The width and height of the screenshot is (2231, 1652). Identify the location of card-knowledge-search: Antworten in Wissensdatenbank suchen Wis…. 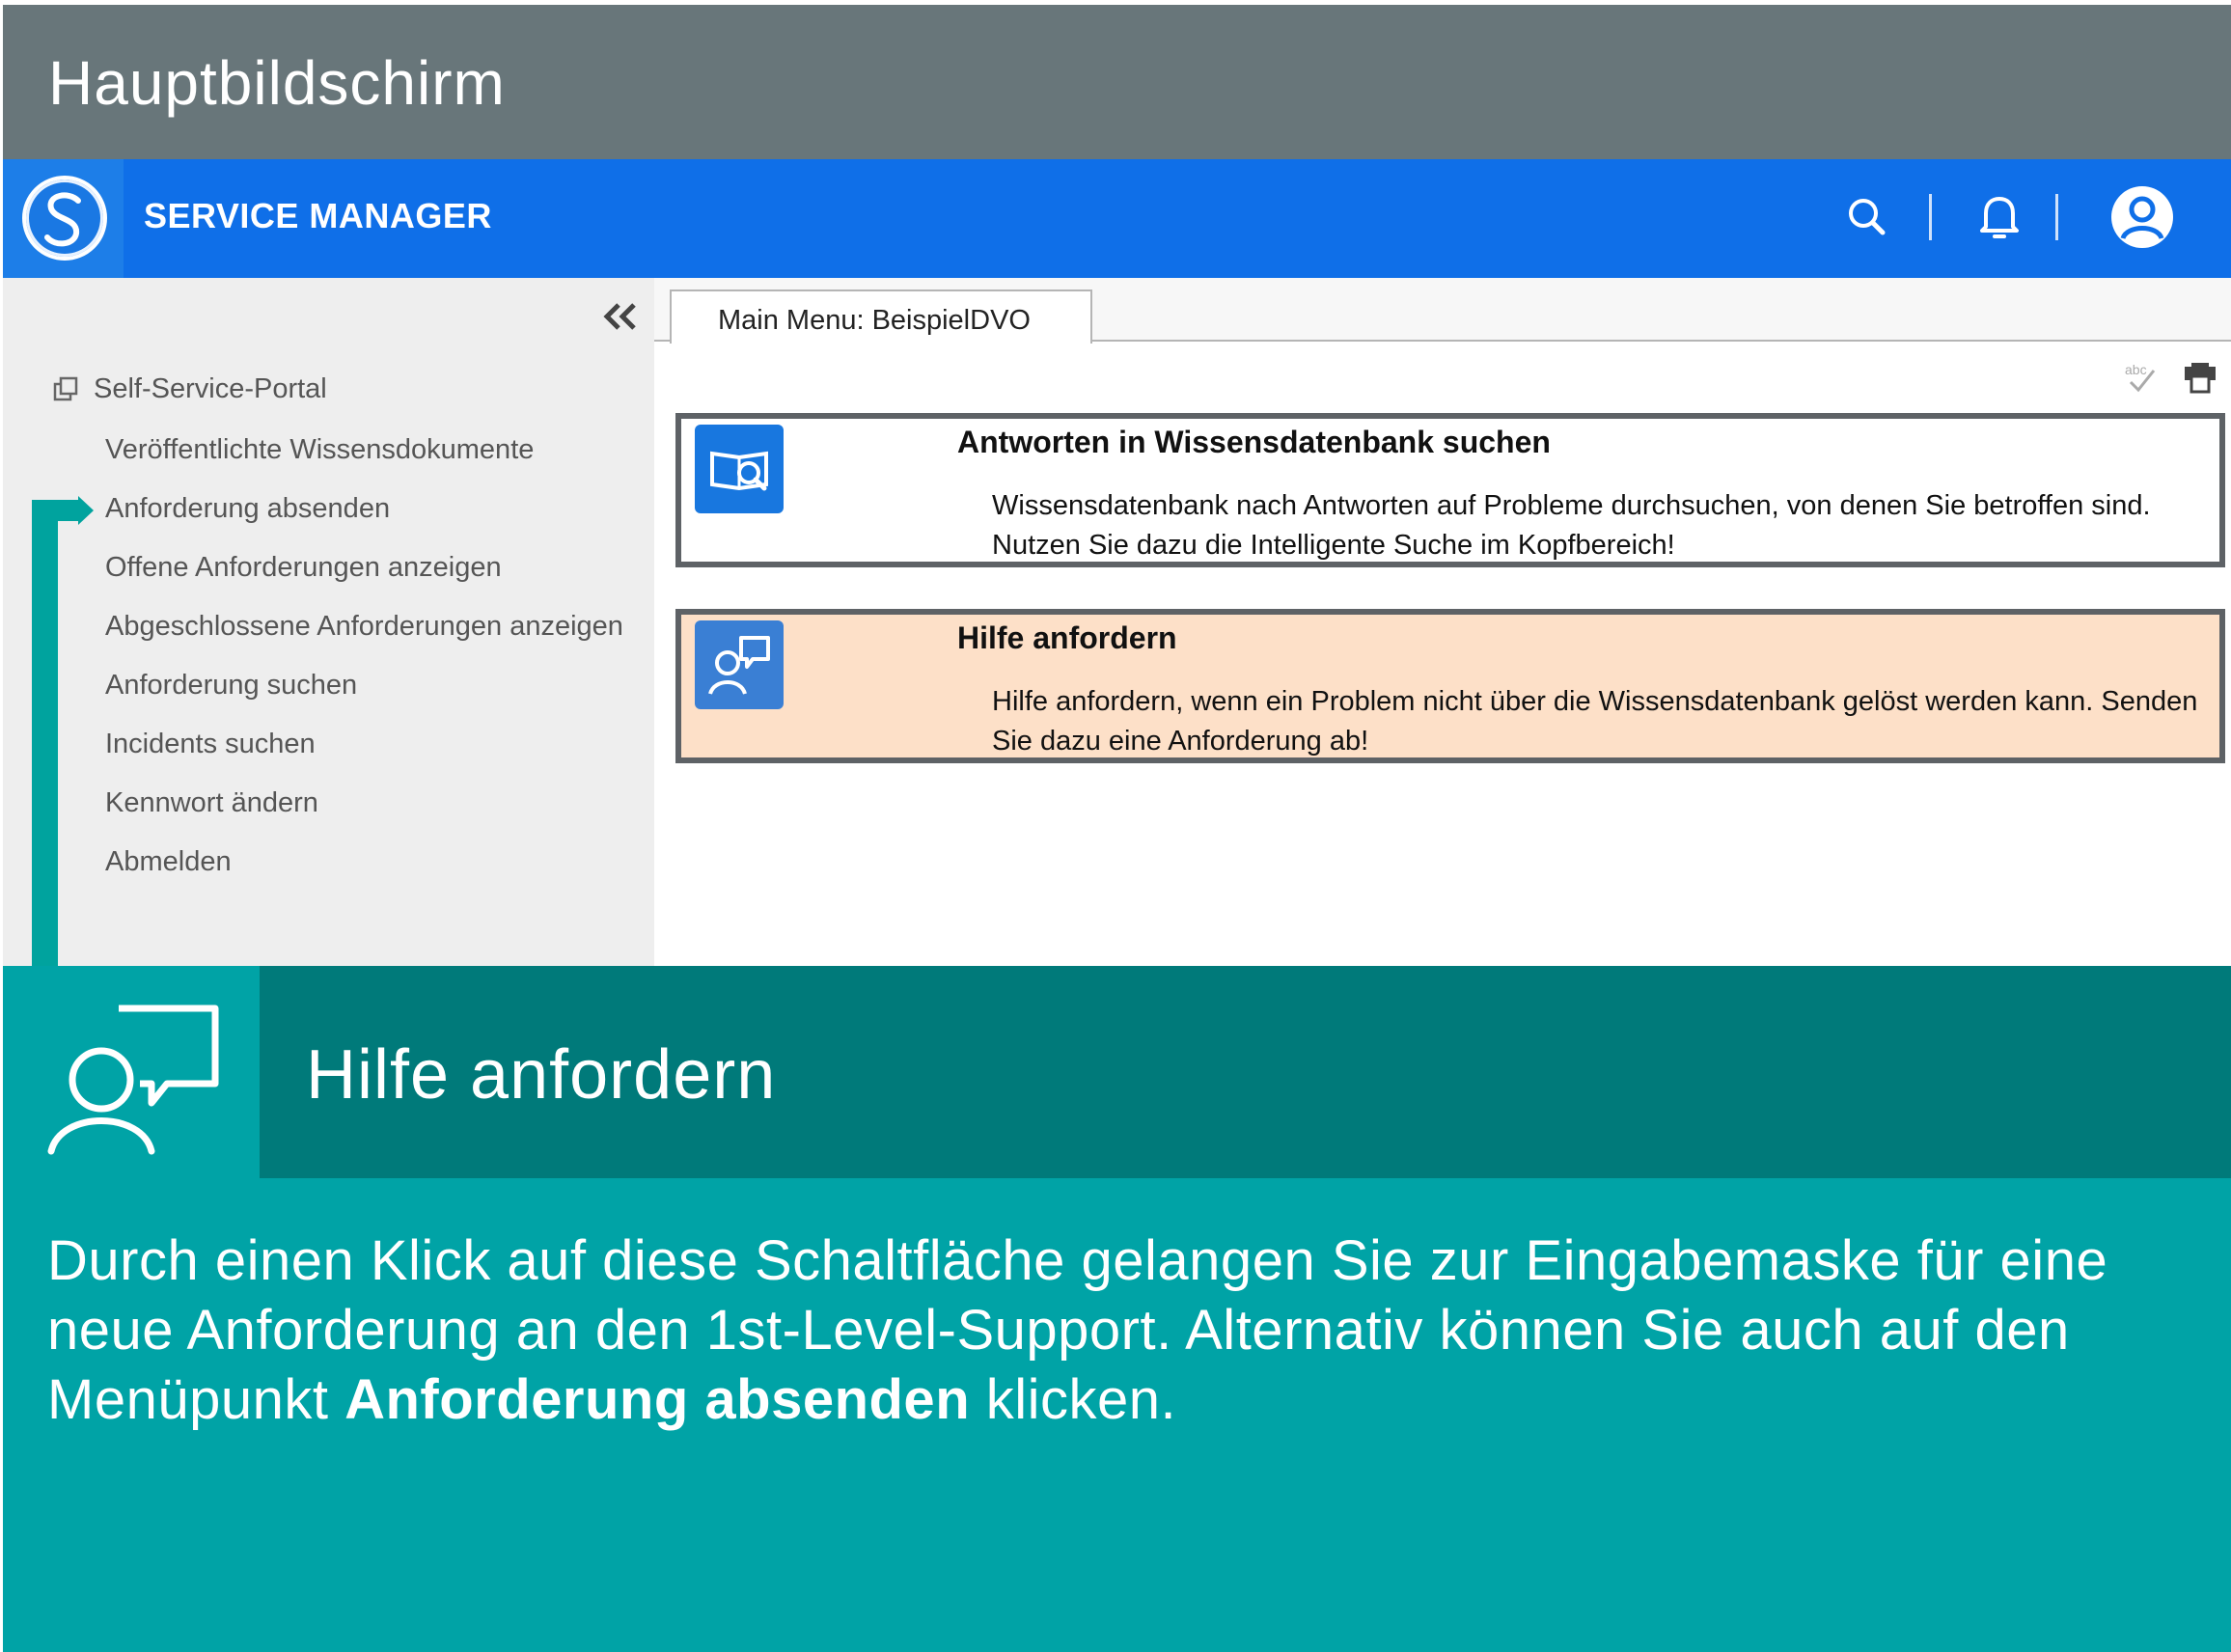
(1450, 490).